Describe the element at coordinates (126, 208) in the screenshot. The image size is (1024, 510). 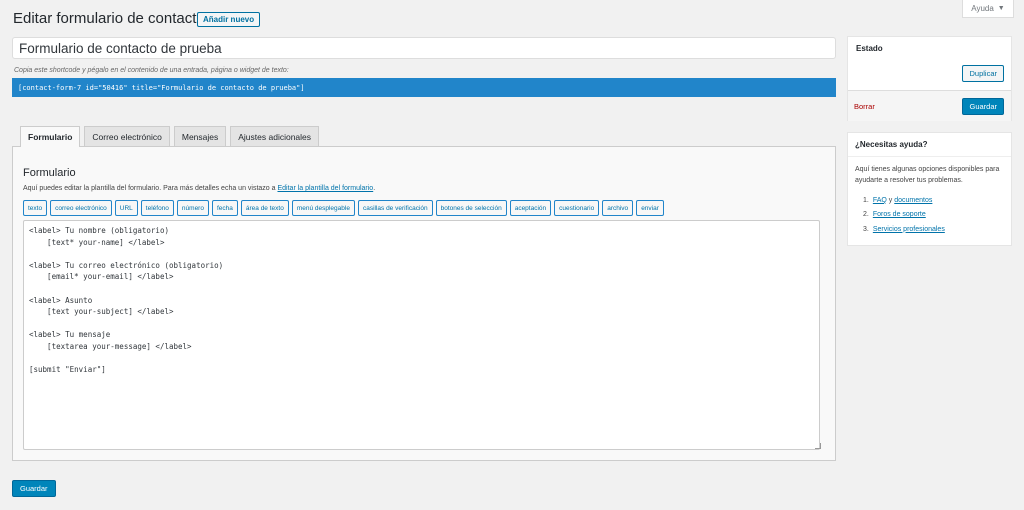
I see `tag-button-url: URL` at that location.